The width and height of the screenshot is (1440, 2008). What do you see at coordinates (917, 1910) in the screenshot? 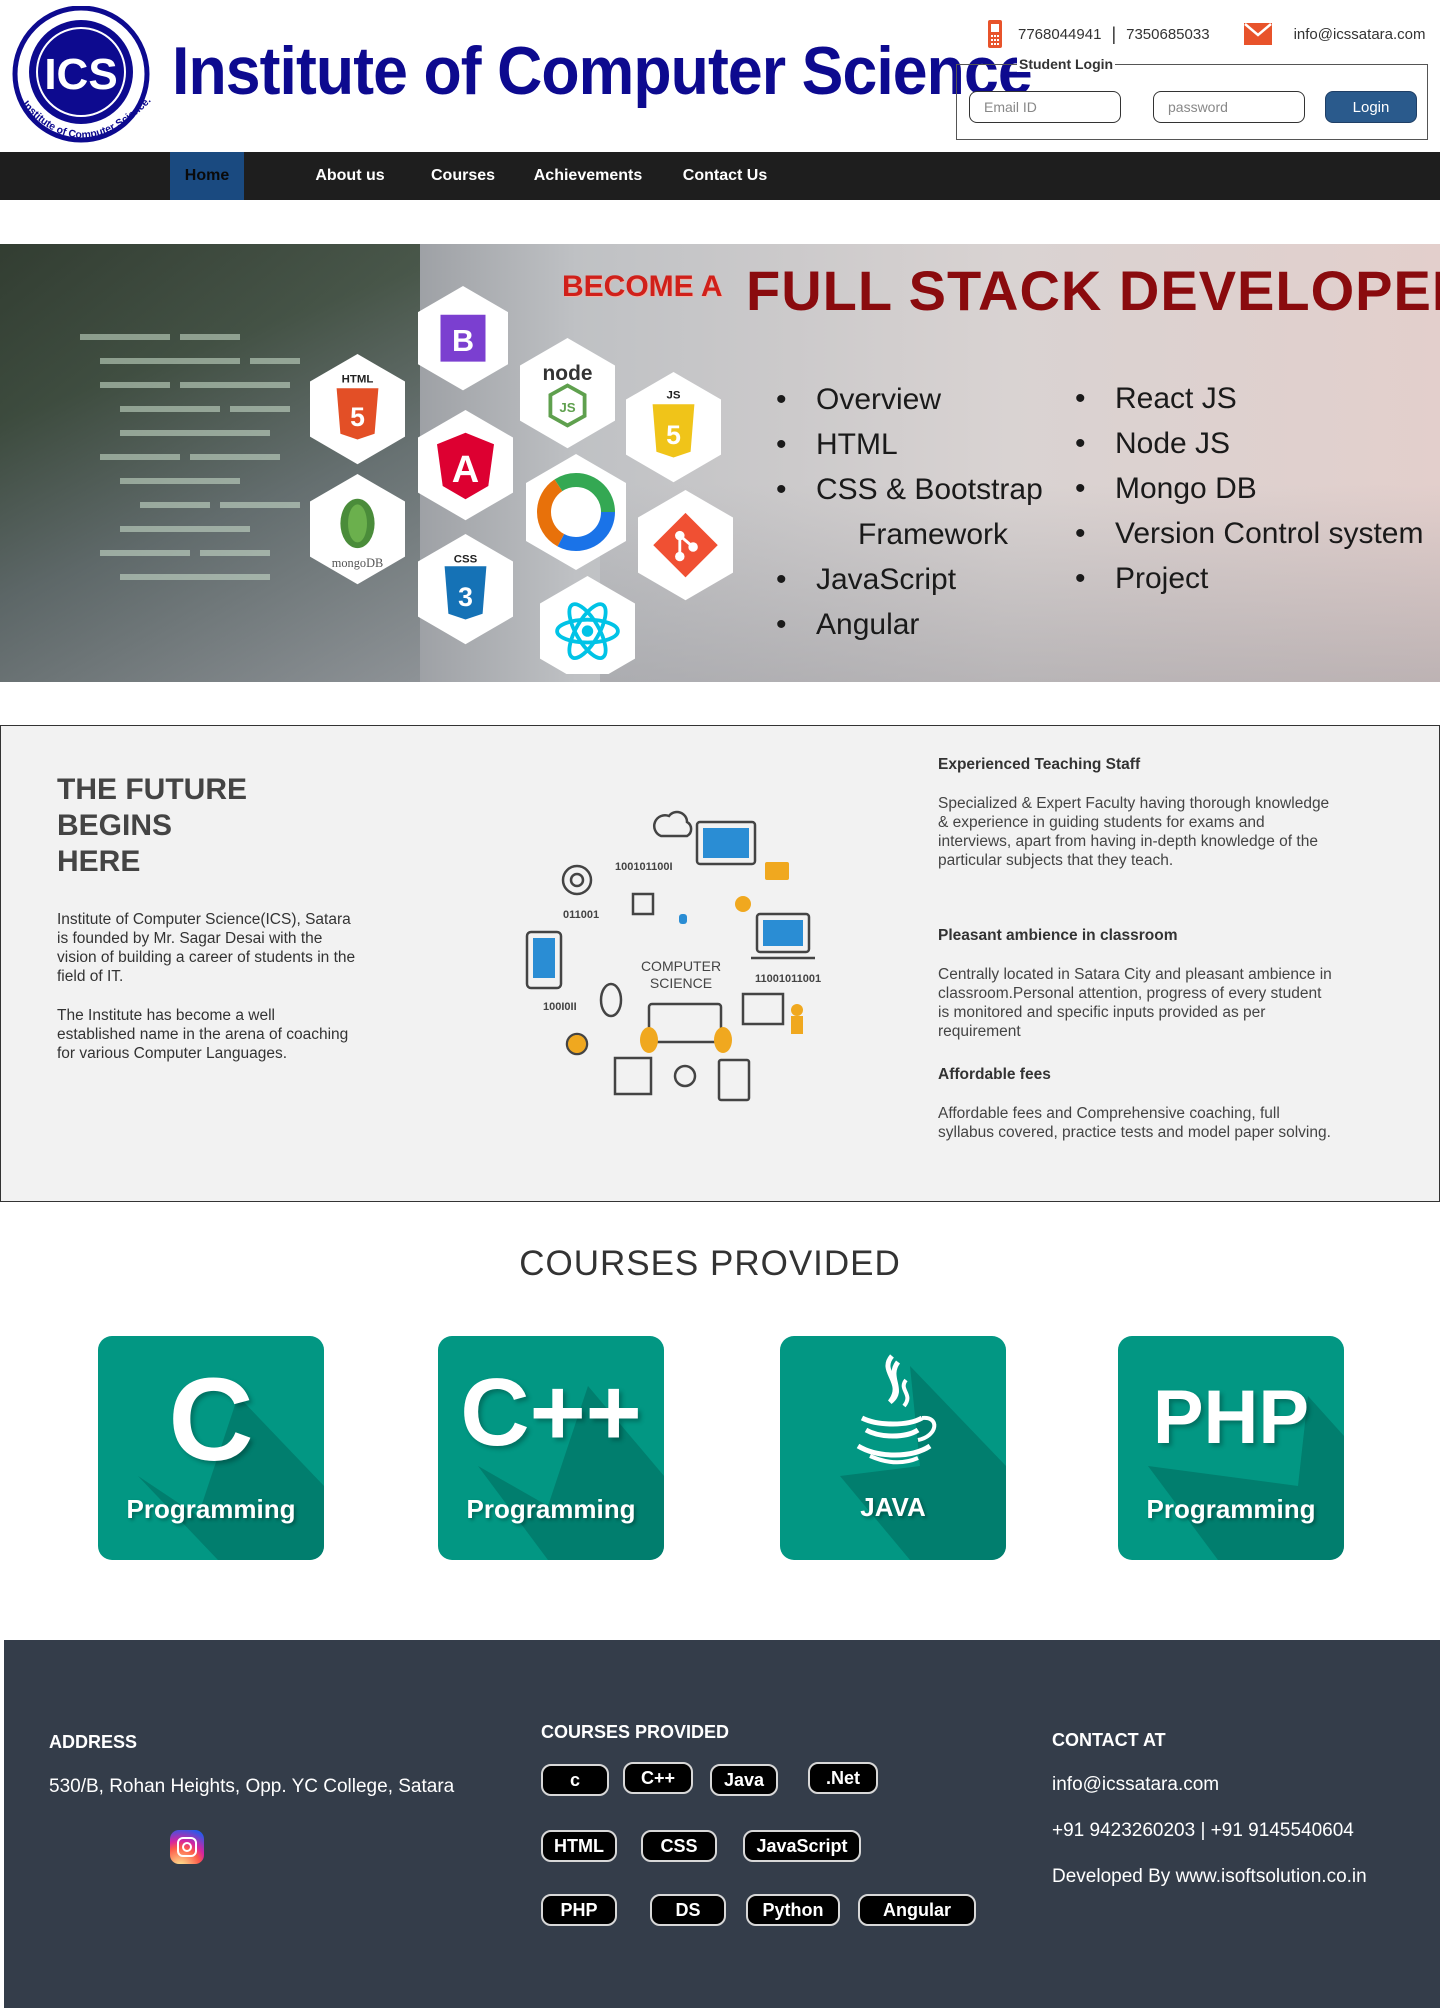
I see `course-tag-angular: Angular` at bounding box center [917, 1910].